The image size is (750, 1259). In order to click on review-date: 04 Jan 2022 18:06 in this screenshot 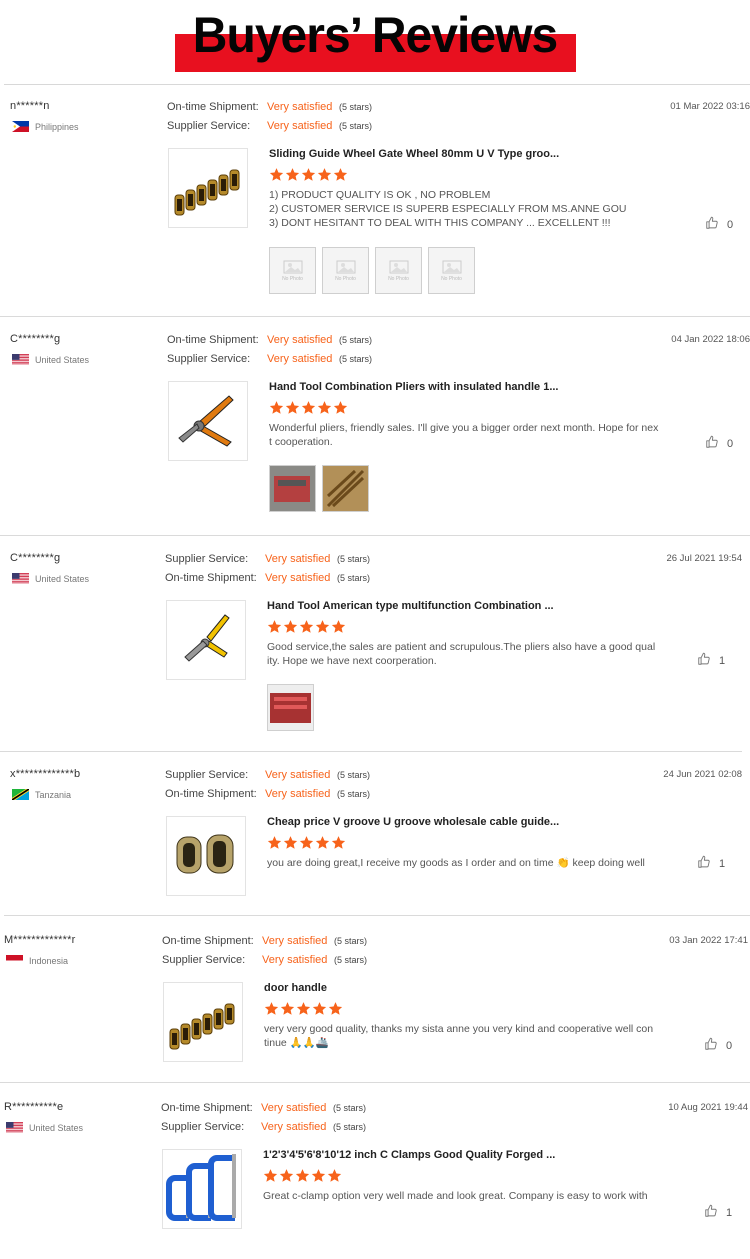, I will do `click(710, 339)`.